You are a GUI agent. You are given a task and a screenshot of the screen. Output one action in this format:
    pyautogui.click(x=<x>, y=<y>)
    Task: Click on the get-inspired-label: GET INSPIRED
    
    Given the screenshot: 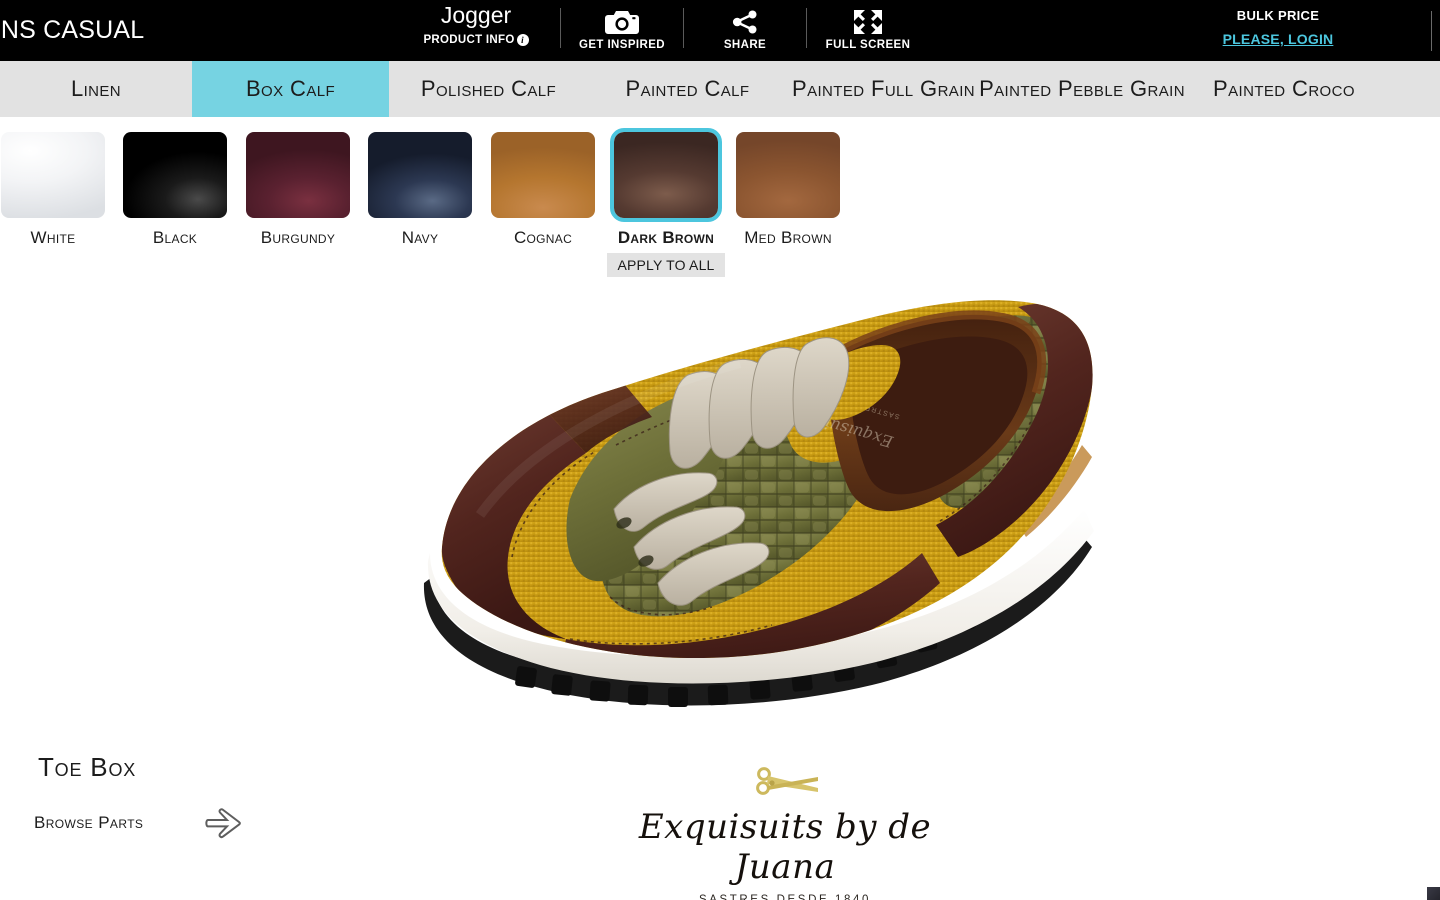 What is the action you would take?
    pyautogui.click(x=622, y=45)
    